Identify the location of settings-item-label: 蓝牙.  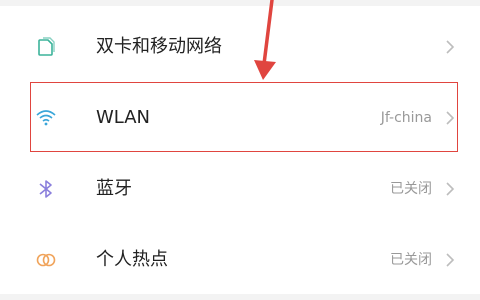
(114, 188).